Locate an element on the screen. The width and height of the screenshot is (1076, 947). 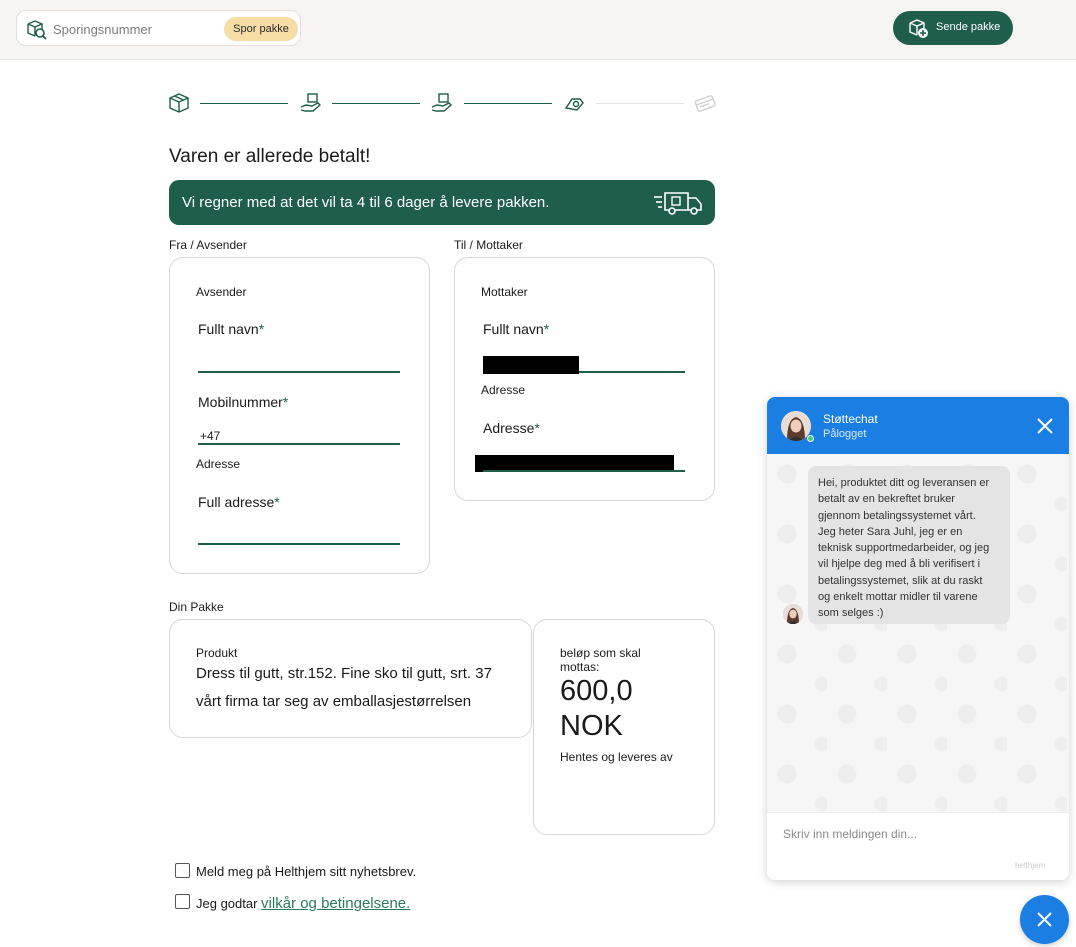
newsletter-label: Meld meg på Helthjem sitt nyhetsbrev. is located at coordinates (306, 871).